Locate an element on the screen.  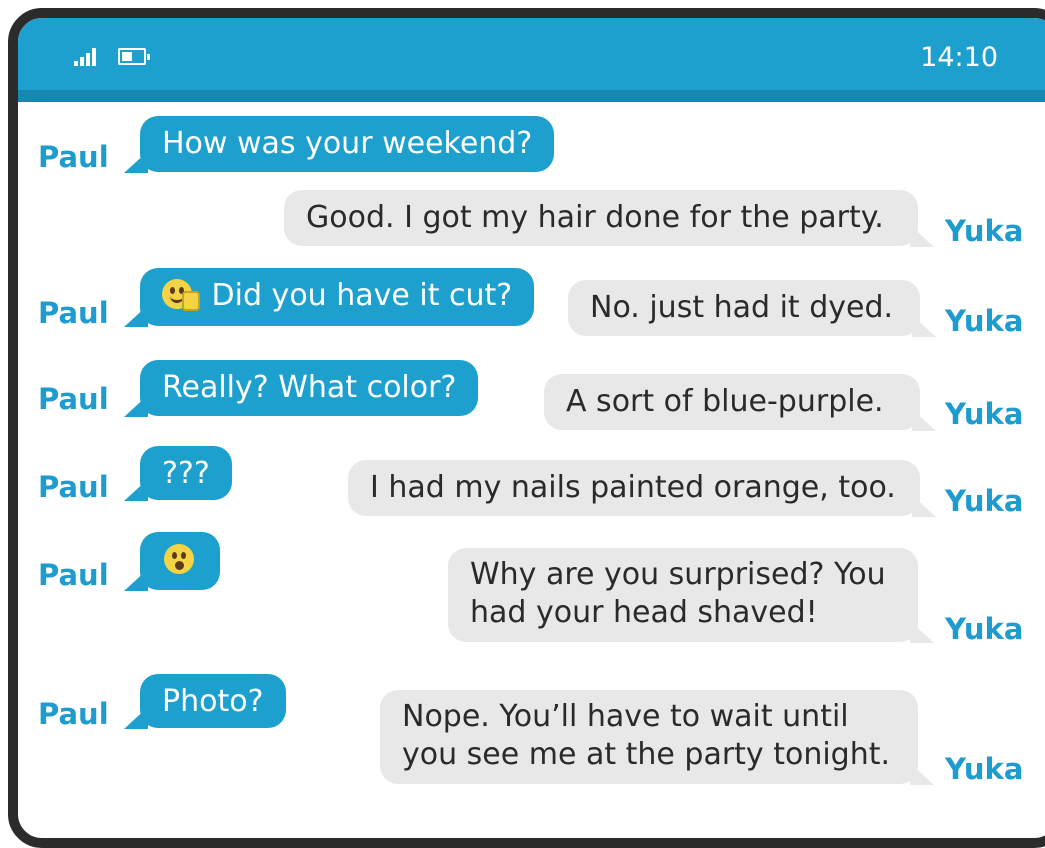
message-paul-4: ??? is located at coordinates (178, 473).